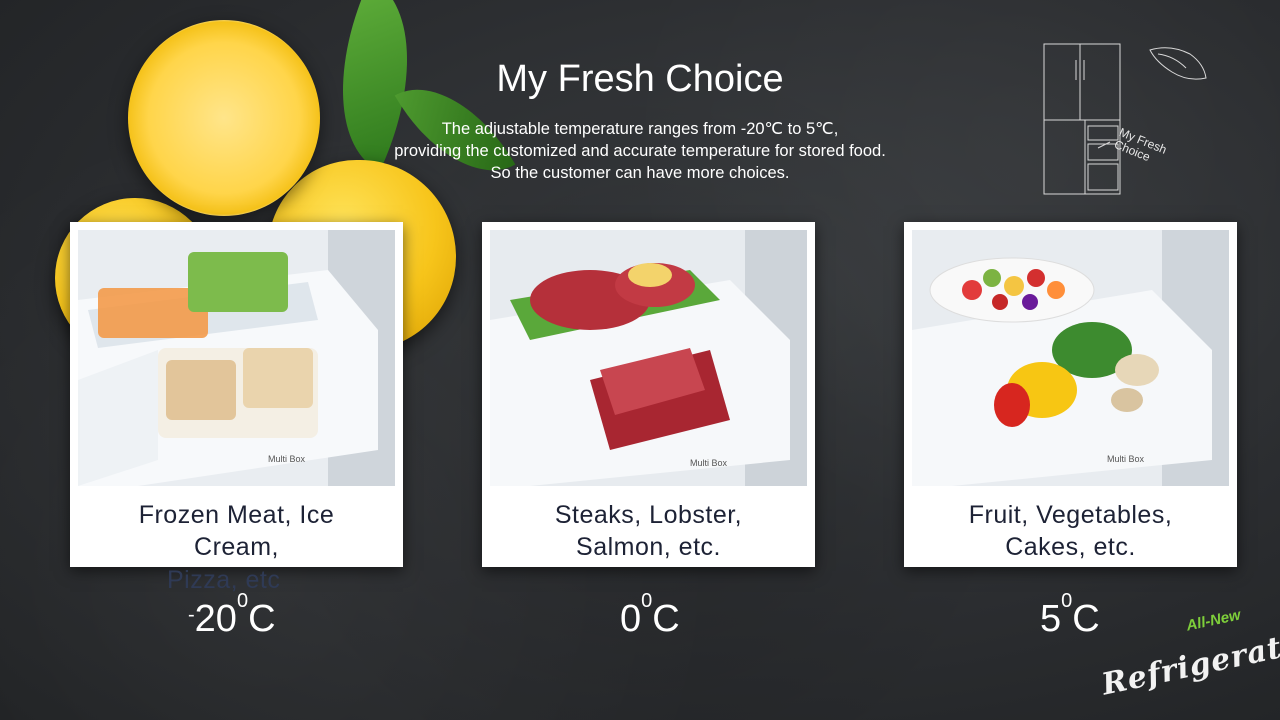 Image resolution: width=1280 pixels, height=720 pixels. I want to click on caption-overflow-text: Pizza, etc, so click(224, 580).